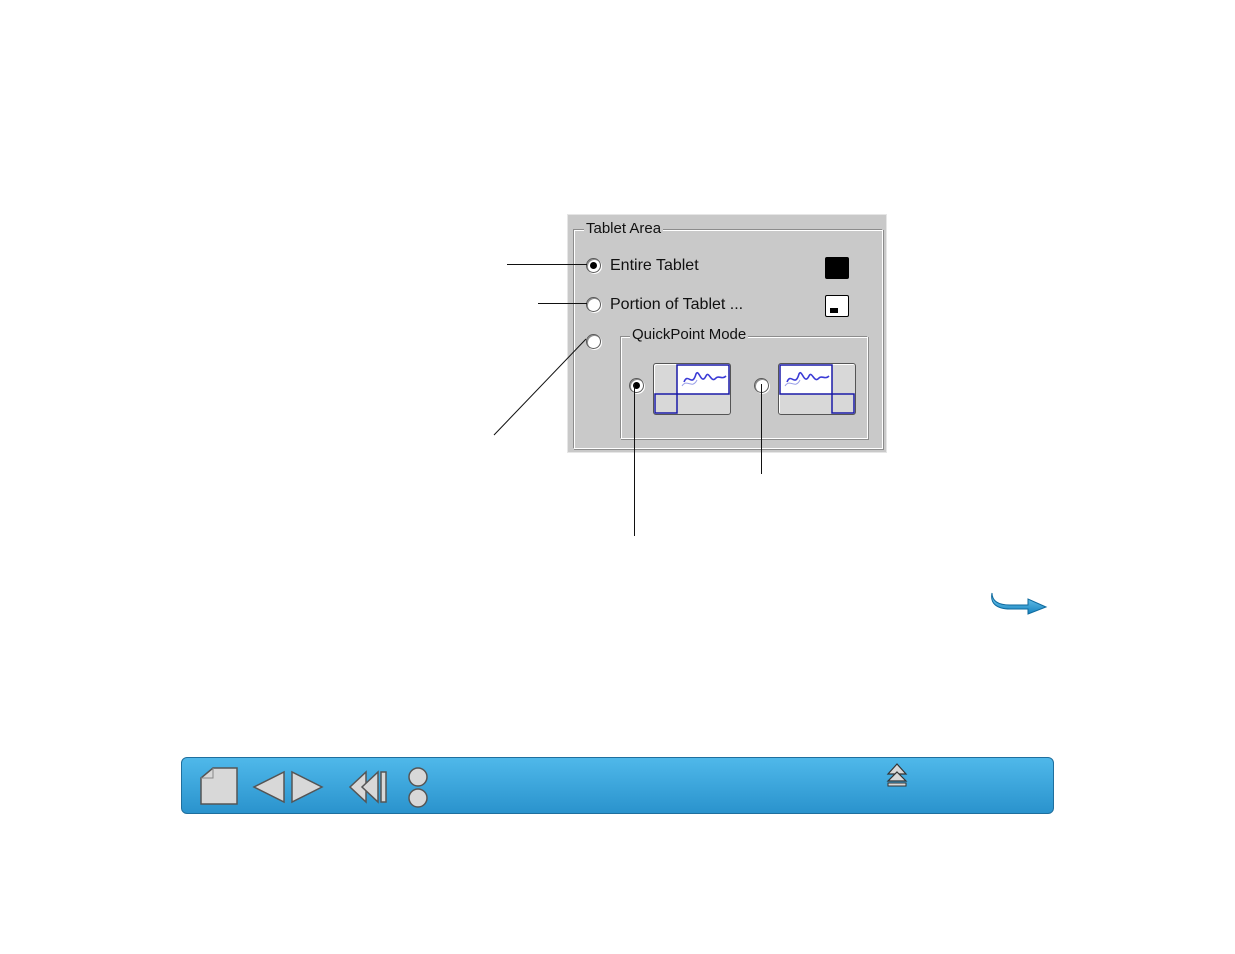 The image size is (1235, 954). Describe the element at coordinates (634, 460) in the screenshot. I see `quickpoint-left-leader-line` at that location.